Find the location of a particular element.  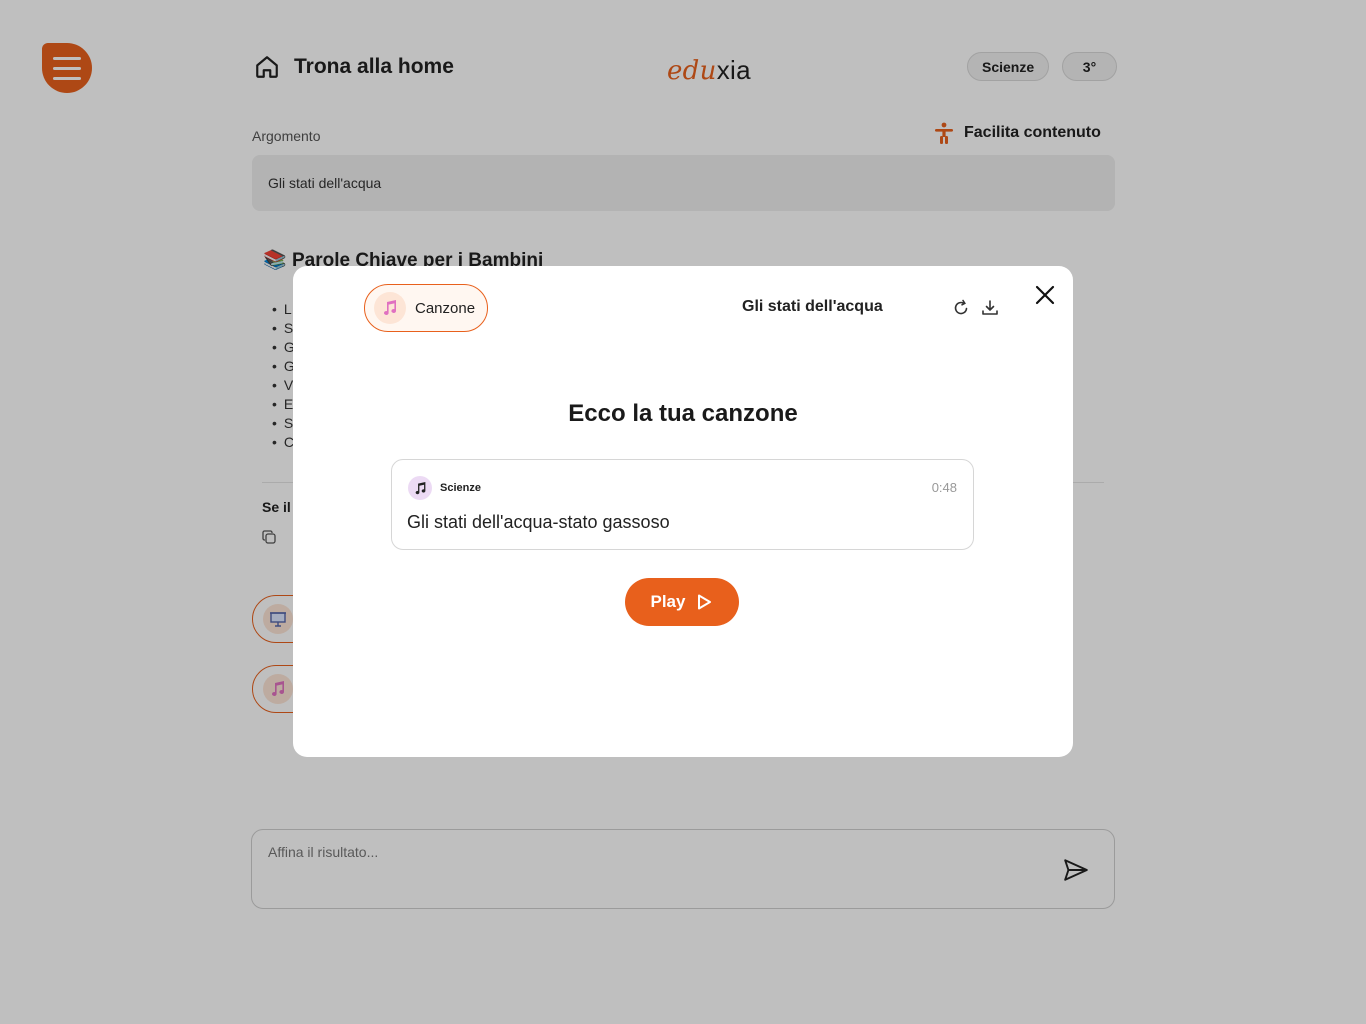

song-subject-tag: Scienze is located at coordinates (444, 488).